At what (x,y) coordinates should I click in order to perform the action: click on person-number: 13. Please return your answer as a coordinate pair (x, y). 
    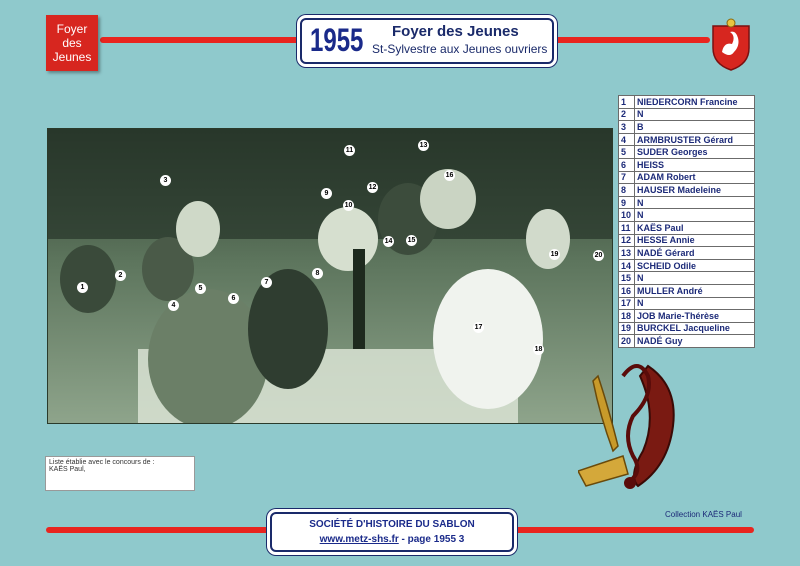
    Looking at the image, I should click on (626, 253).